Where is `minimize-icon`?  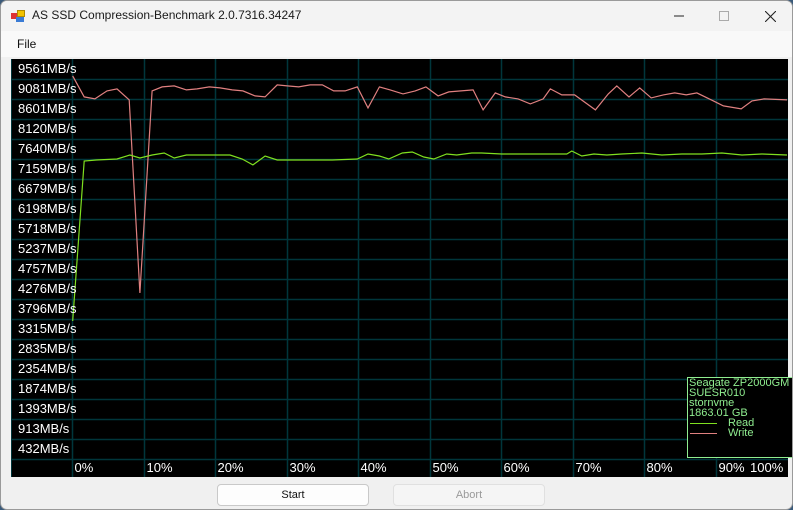
minimize-icon is located at coordinates (679, 16).